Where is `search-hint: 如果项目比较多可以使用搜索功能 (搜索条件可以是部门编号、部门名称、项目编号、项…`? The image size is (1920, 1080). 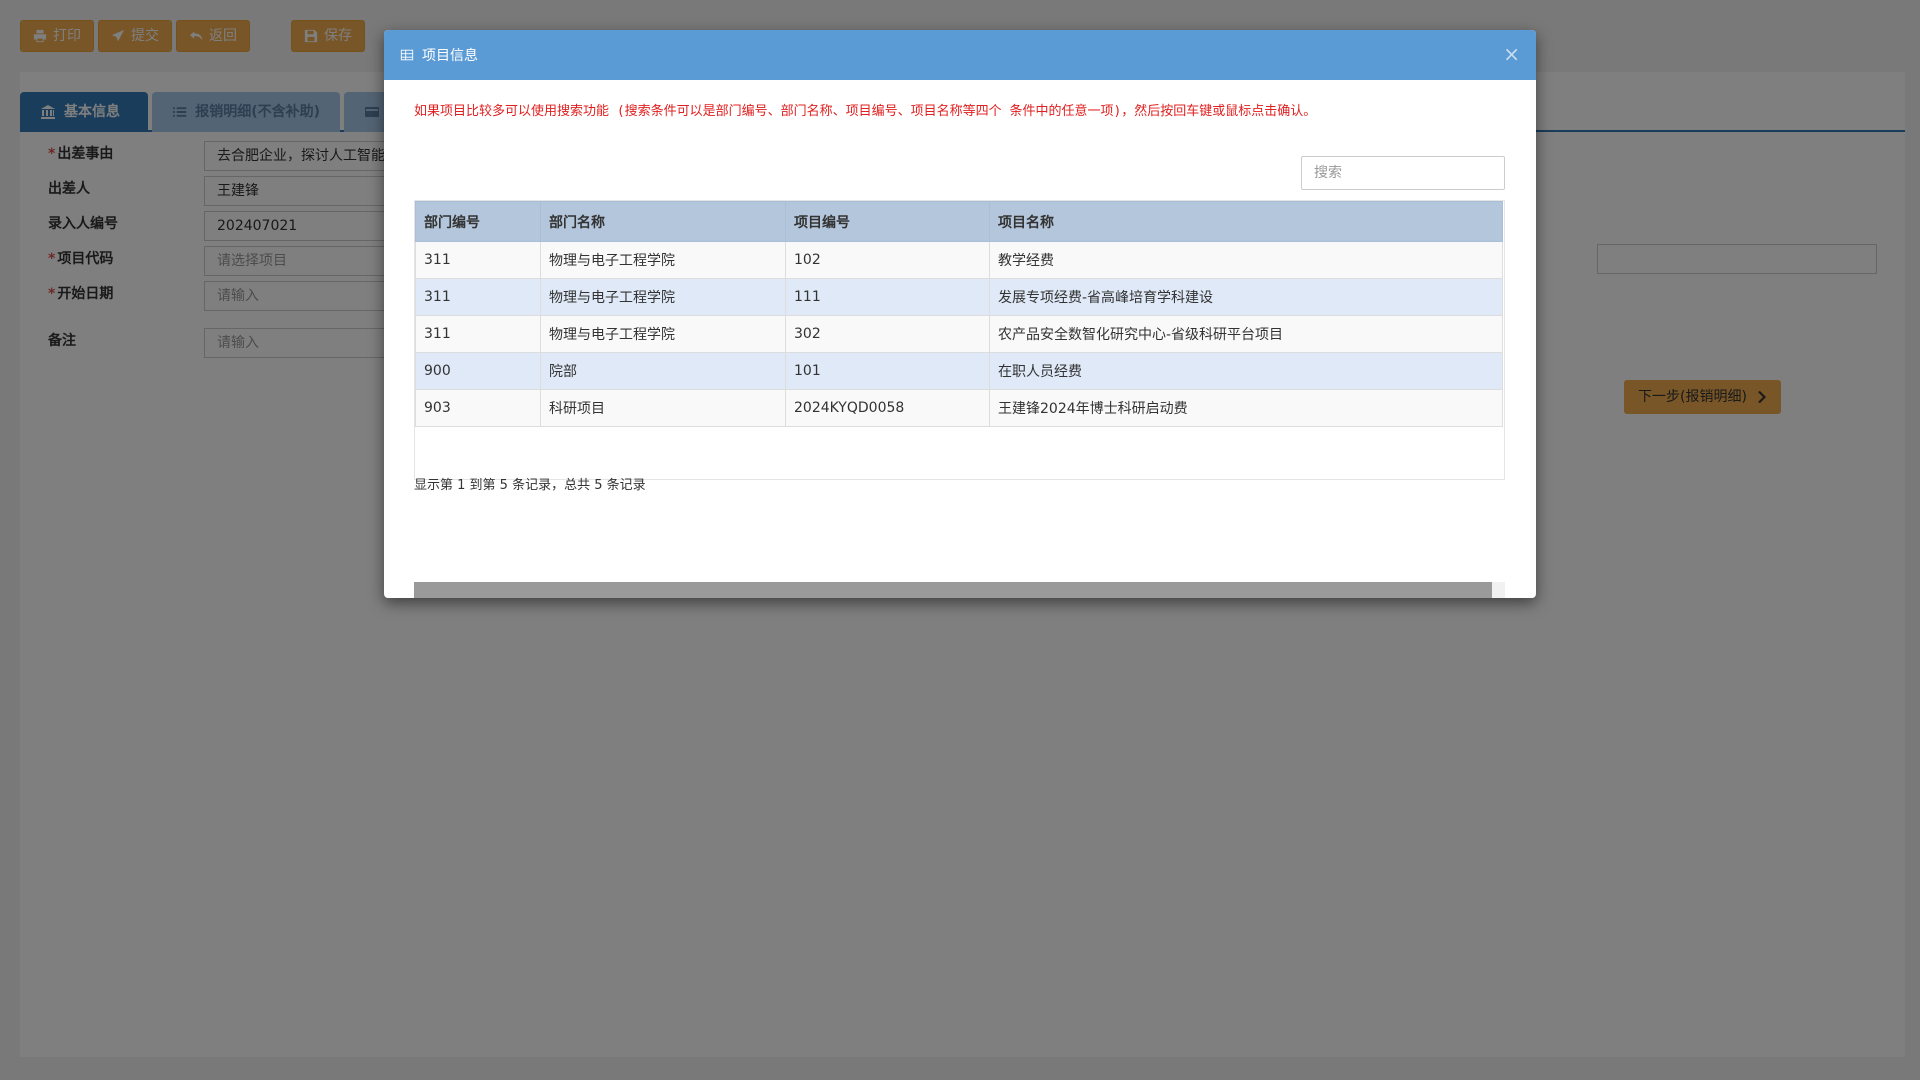
search-hint: 如果项目比较多可以使用搜索功能 (搜索条件可以是部门编号、部门名称、项目编号、项… is located at coordinates (865, 111).